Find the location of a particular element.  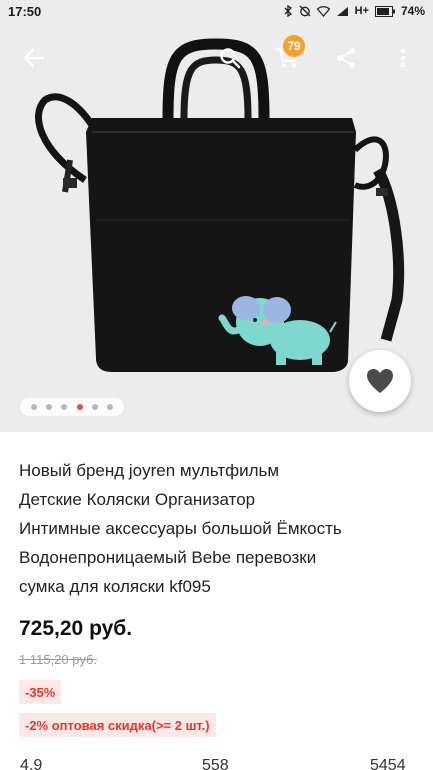

title-line: Новый бренд joyren мультфильм is located at coordinates (149, 470).